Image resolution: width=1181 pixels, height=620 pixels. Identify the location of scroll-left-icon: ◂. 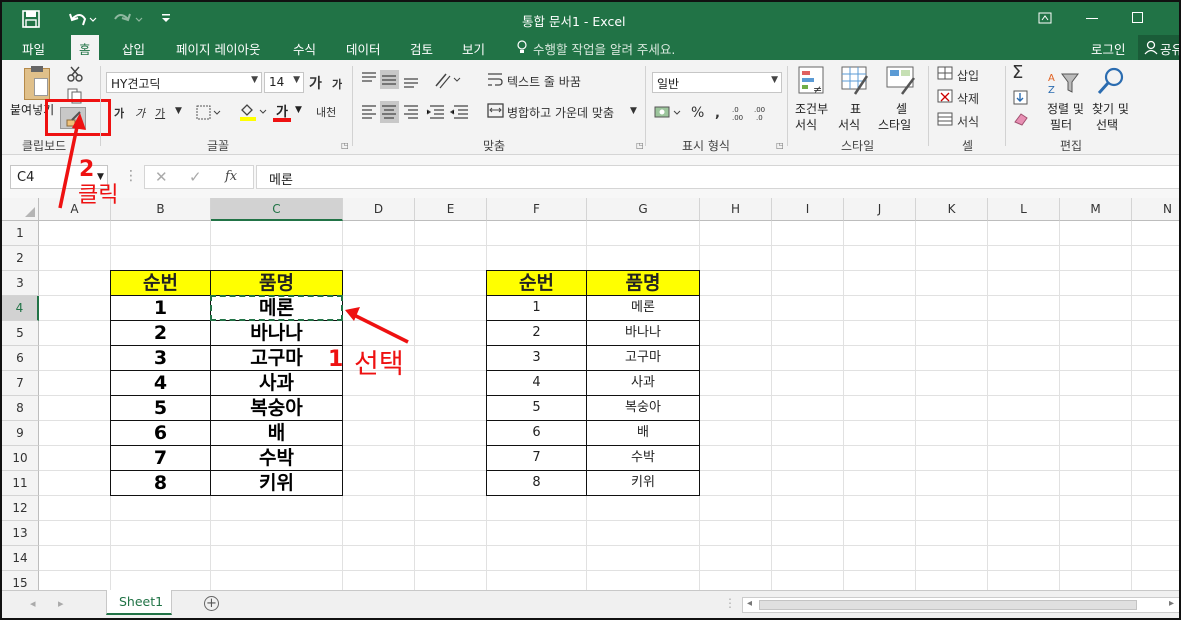
(33, 603).